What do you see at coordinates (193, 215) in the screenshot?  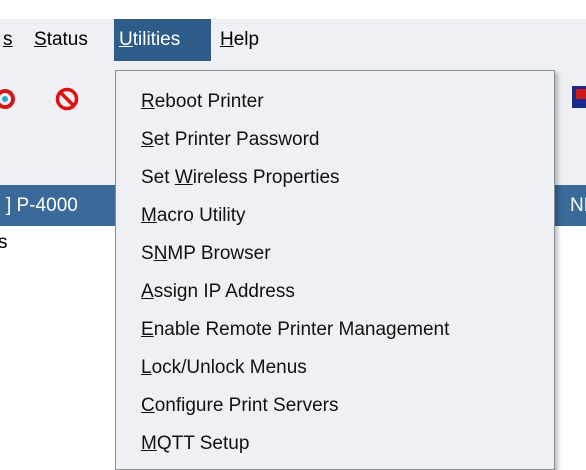 I see `menu-item-macro-utility: Macro Utility` at bounding box center [193, 215].